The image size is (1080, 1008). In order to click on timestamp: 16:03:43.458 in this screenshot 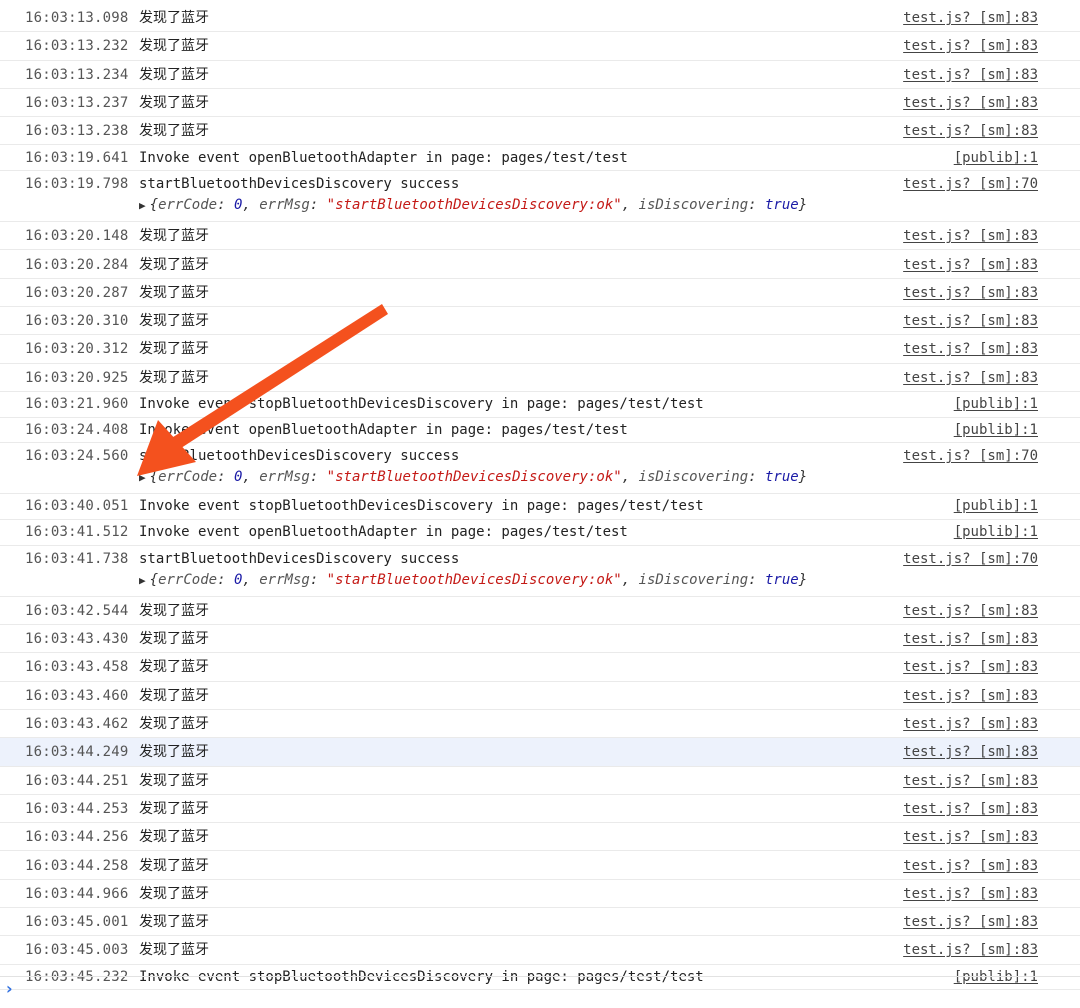, I will do `click(77, 667)`.